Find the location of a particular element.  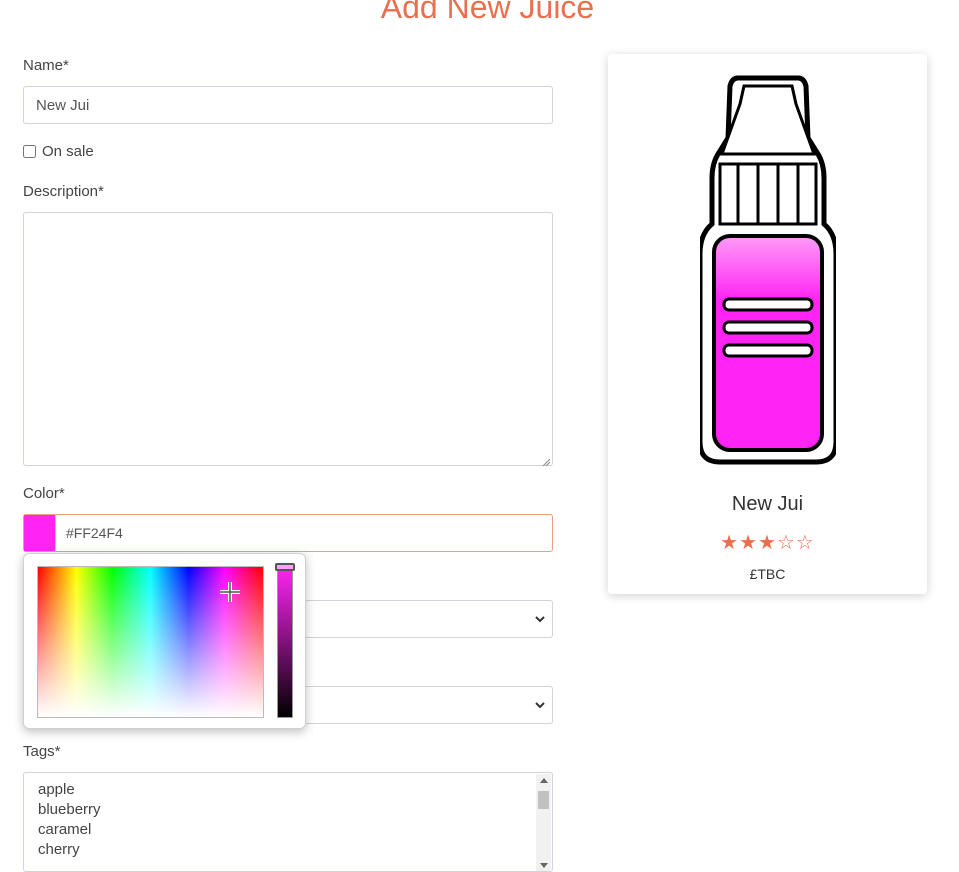

name-label: Name* is located at coordinates (46, 65).